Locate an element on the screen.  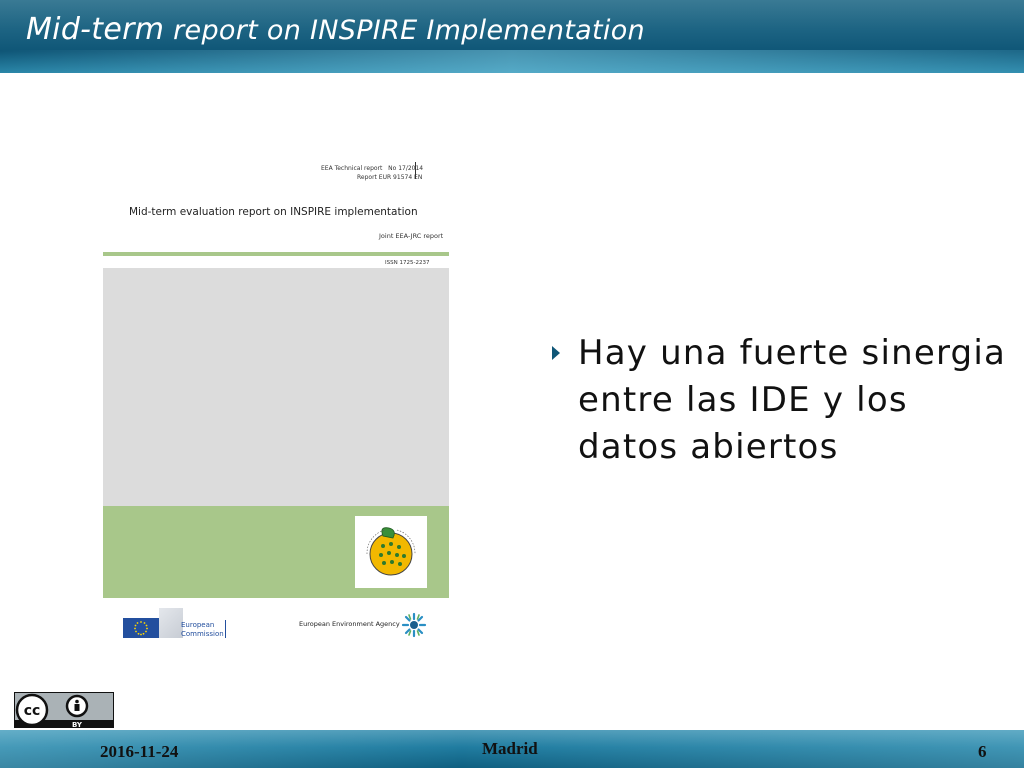
inspire-logo is located at coordinates (391, 552).